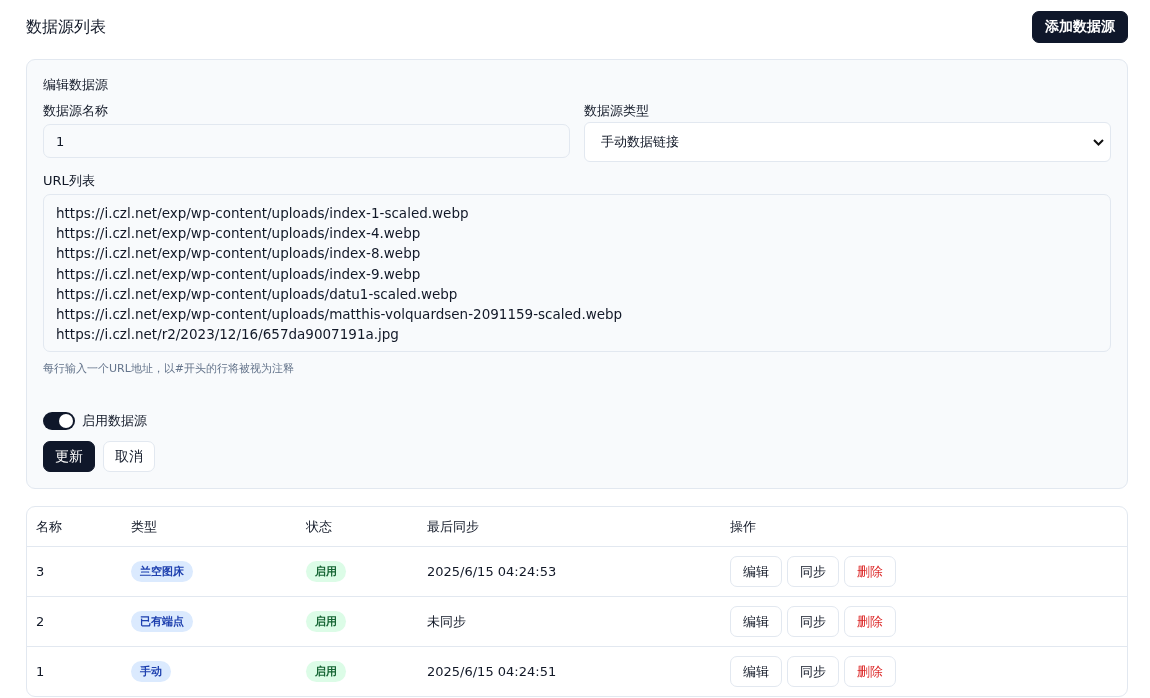  What do you see at coordinates (69, 456) in the screenshot?
I see `update-button: 更新` at bounding box center [69, 456].